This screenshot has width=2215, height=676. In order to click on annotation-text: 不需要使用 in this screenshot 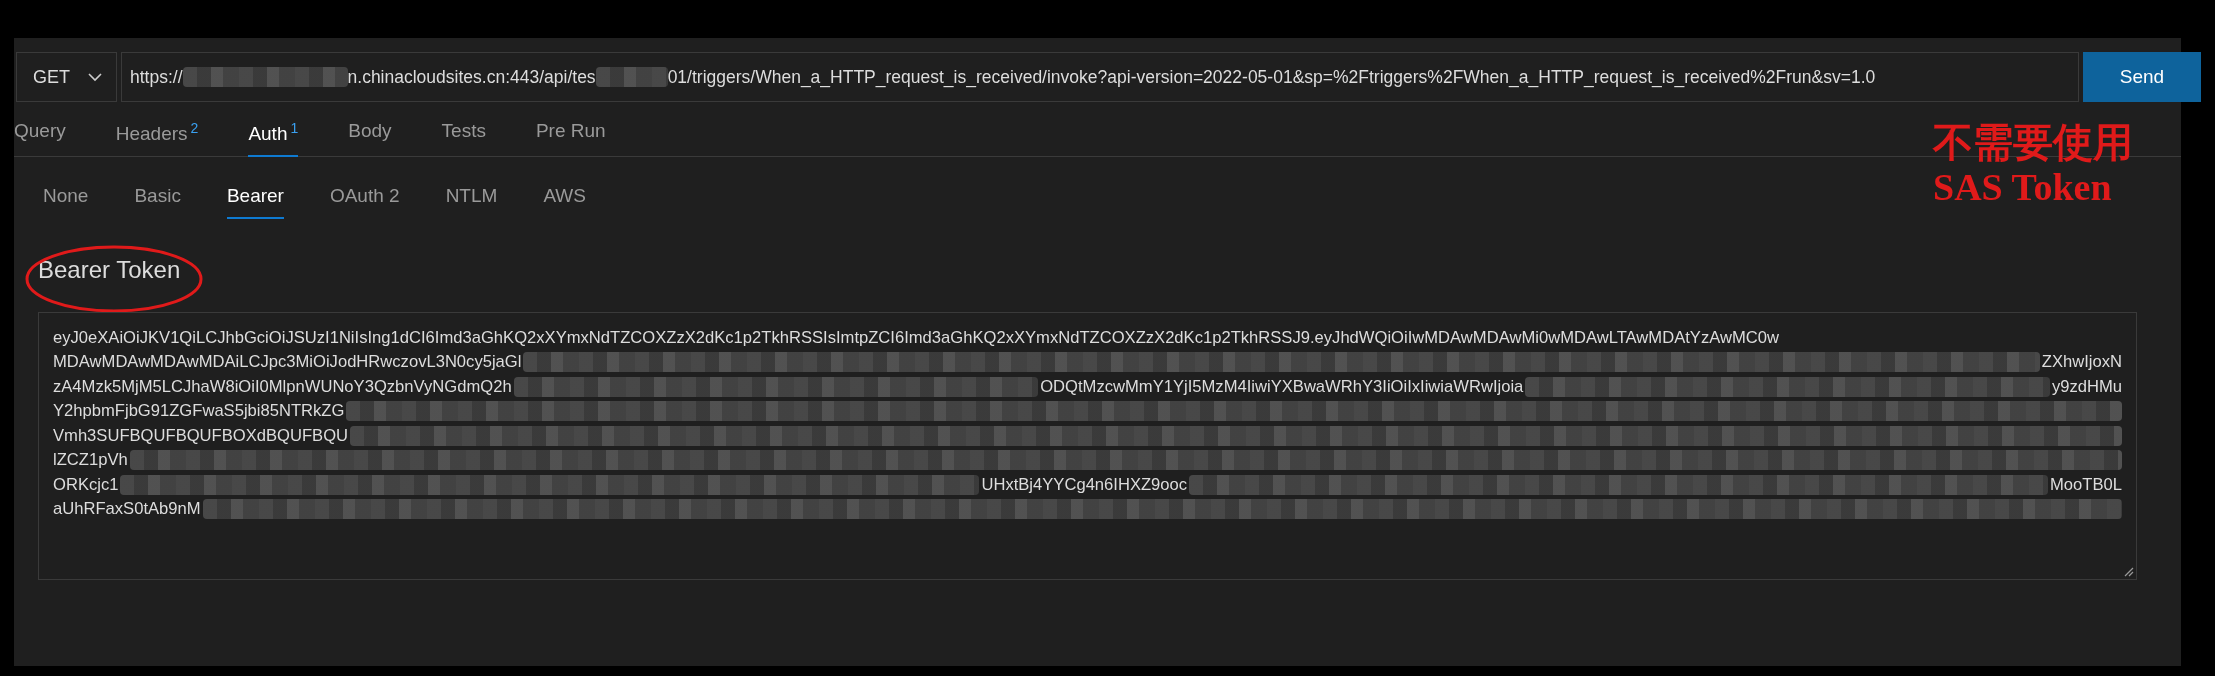, I will do `click(2033, 143)`.